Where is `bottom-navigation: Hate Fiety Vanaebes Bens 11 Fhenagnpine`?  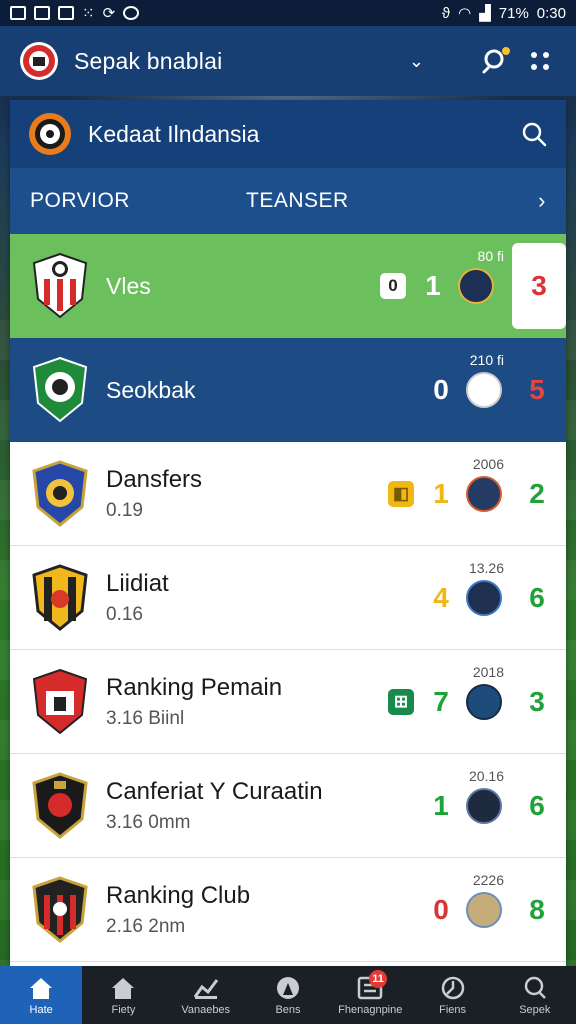
bottom-navigation: Hate Fiety Vanaebes Bens 11 Fhenagnpine is located at coordinates (288, 995).